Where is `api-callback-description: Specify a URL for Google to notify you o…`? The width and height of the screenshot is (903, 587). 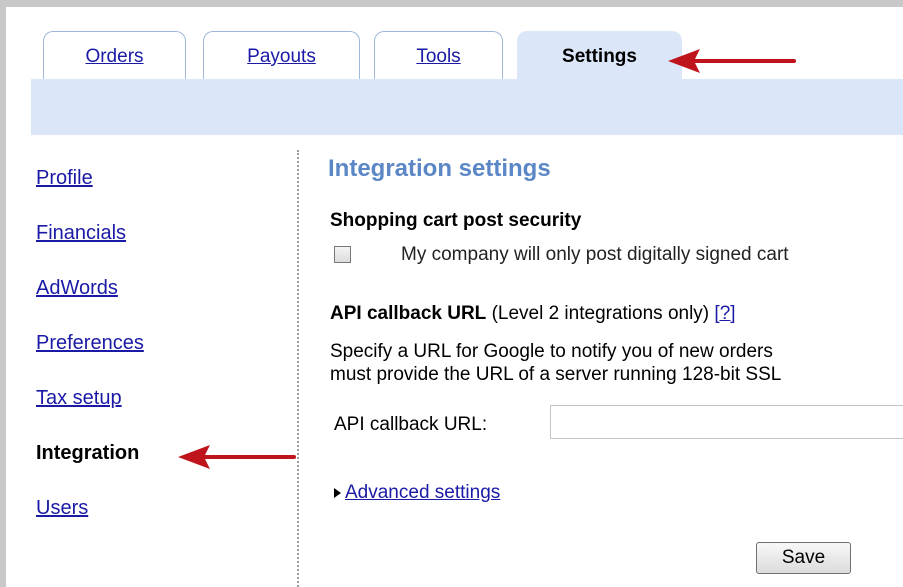
api-callback-description: Specify a URL for Google to notify you o… is located at coordinates (555, 363).